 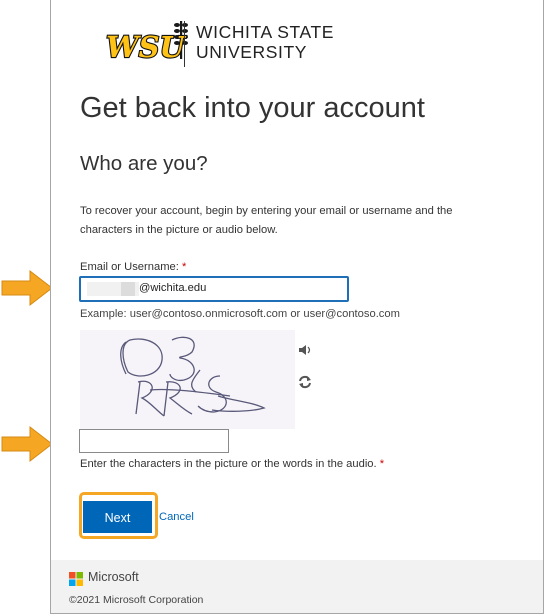 What do you see at coordinates (113, 577) in the screenshot?
I see `microsoft-brand: Microsoft` at bounding box center [113, 577].